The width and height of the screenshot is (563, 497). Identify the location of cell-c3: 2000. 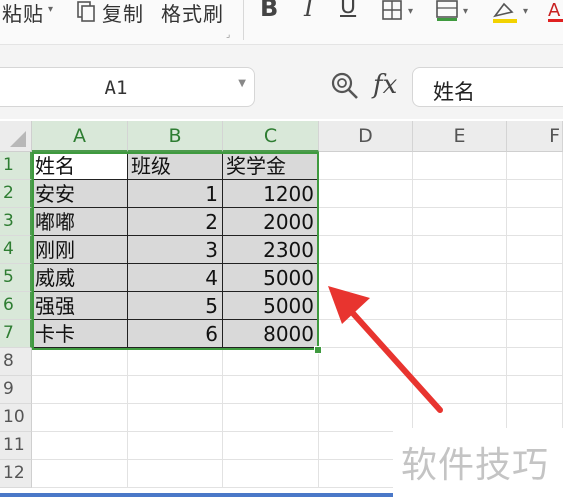
(271, 222).